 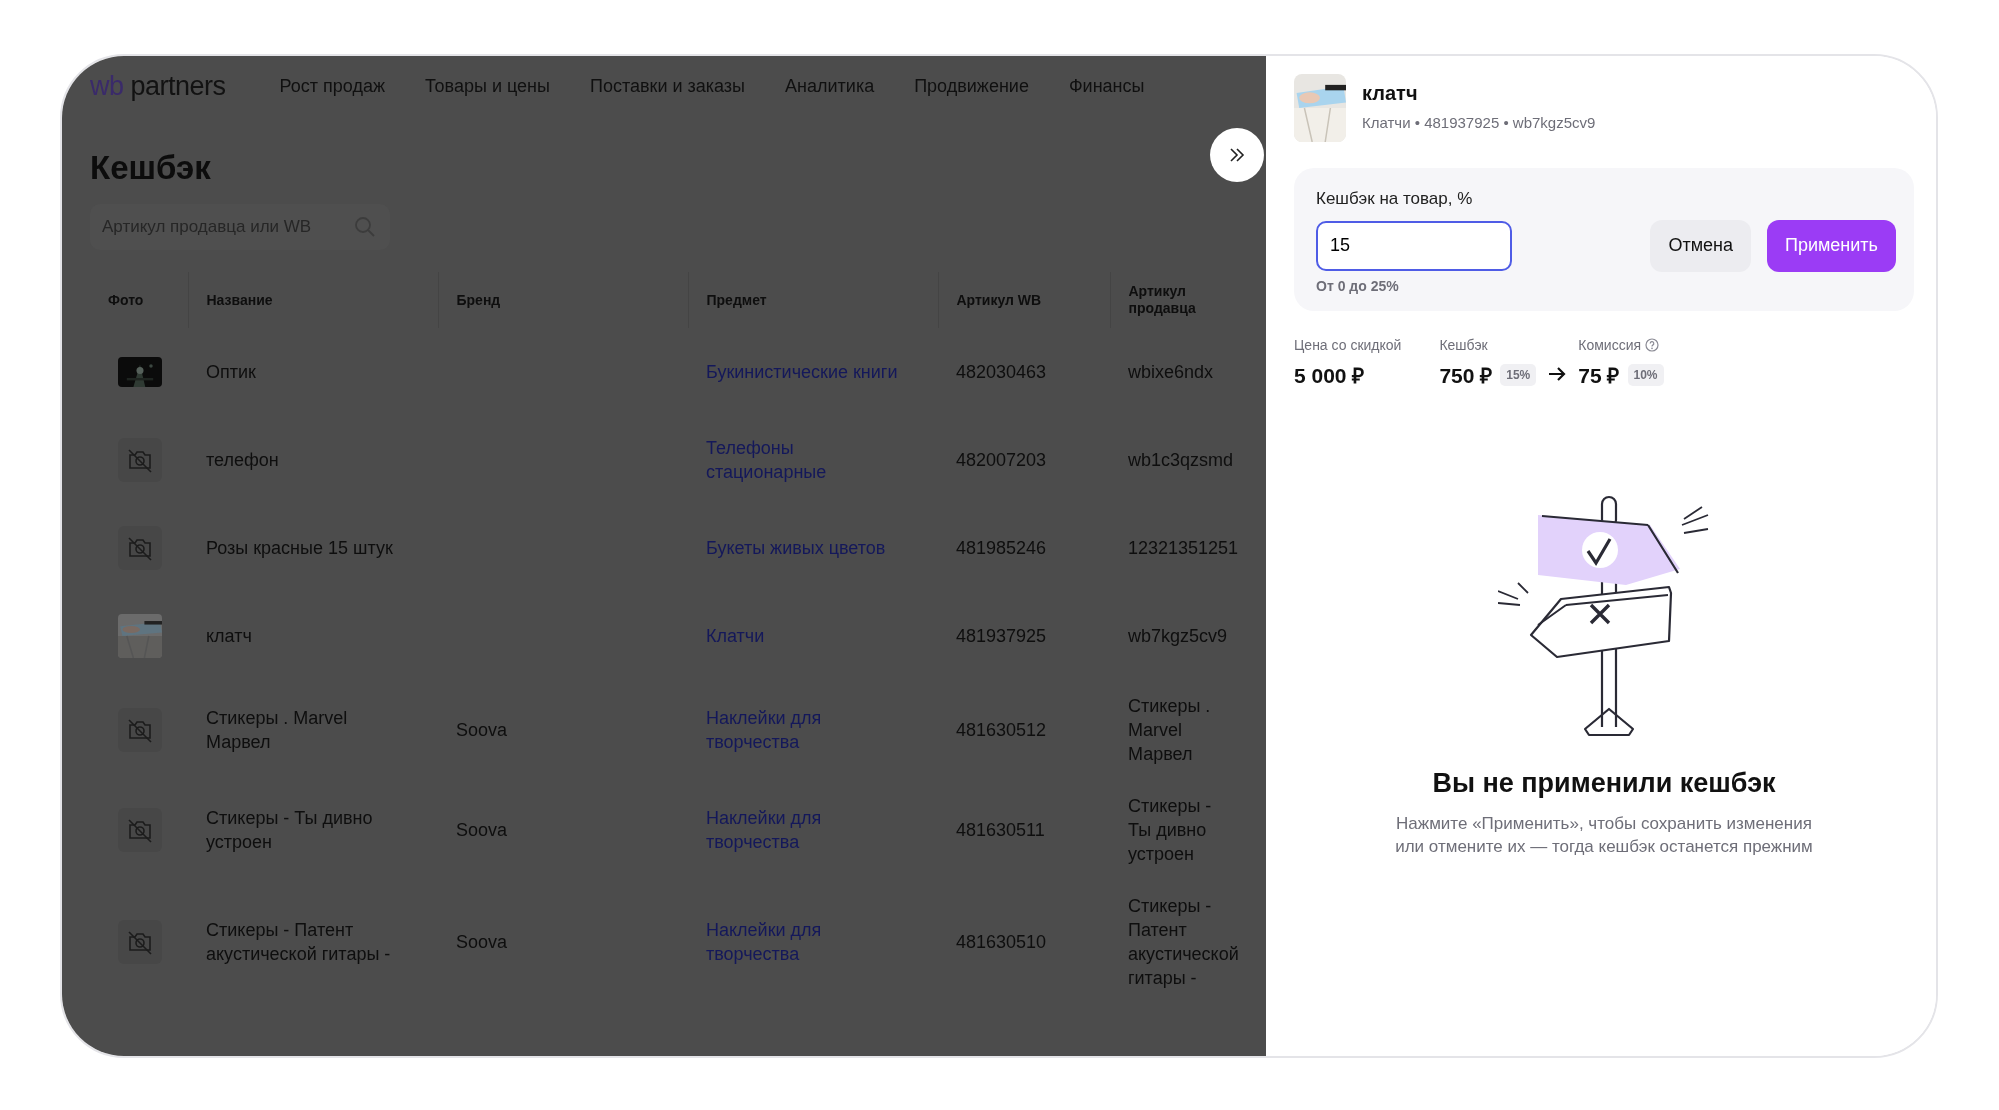 What do you see at coordinates (139, 300) in the screenshot?
I see `column-header: Фото` at bounding box center [139, 300].